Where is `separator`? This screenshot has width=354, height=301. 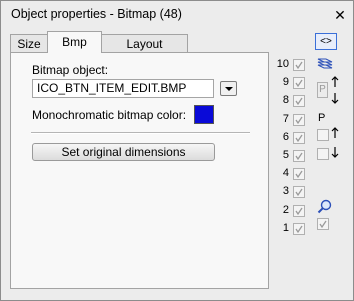
separator is located at coordinates (140, 133).